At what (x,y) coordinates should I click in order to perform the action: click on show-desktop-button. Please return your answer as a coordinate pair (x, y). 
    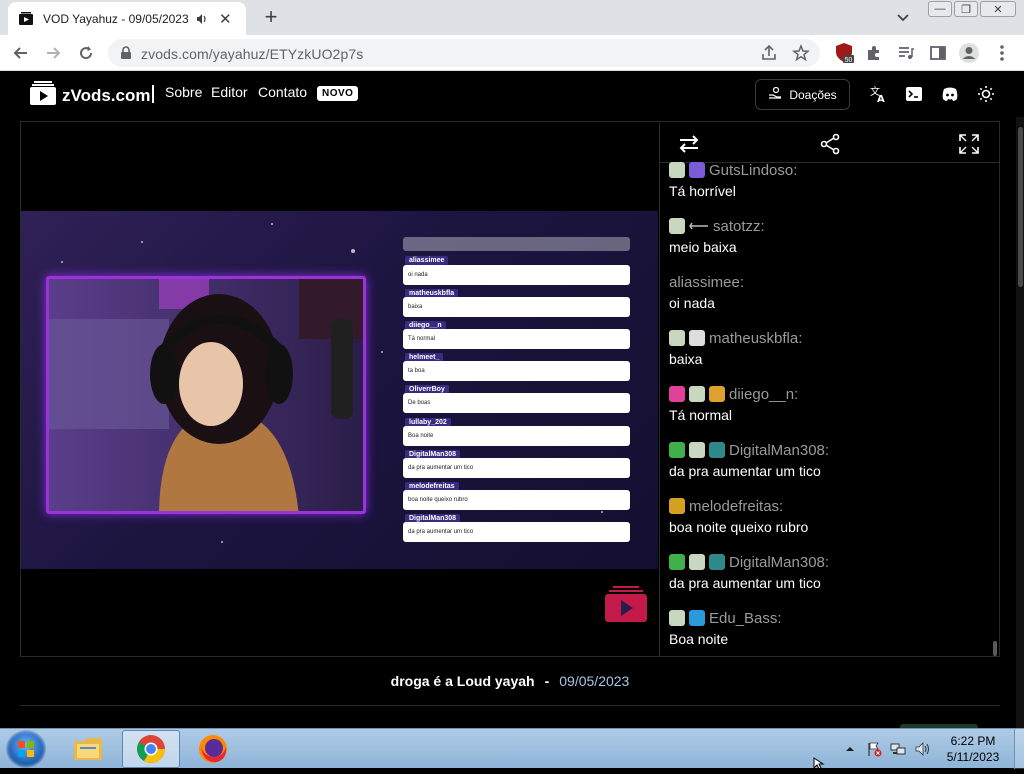
    Looking at the image, I should click on (1019, 749).